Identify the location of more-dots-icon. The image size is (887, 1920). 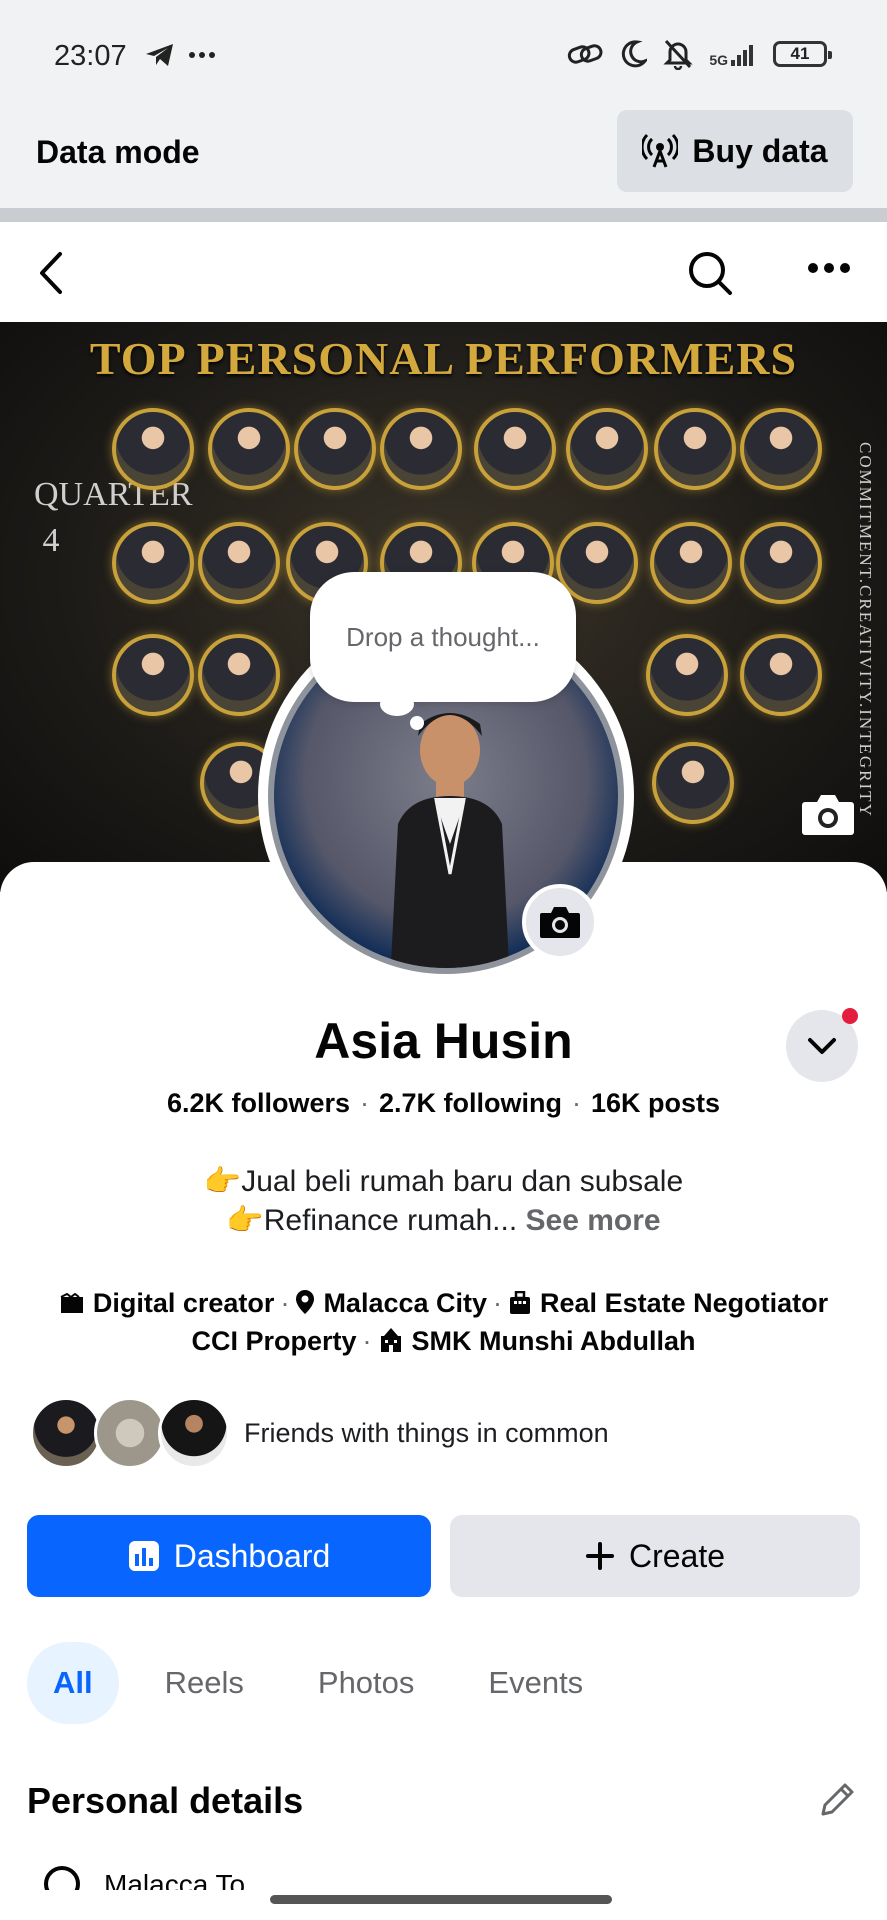
(202, 55).